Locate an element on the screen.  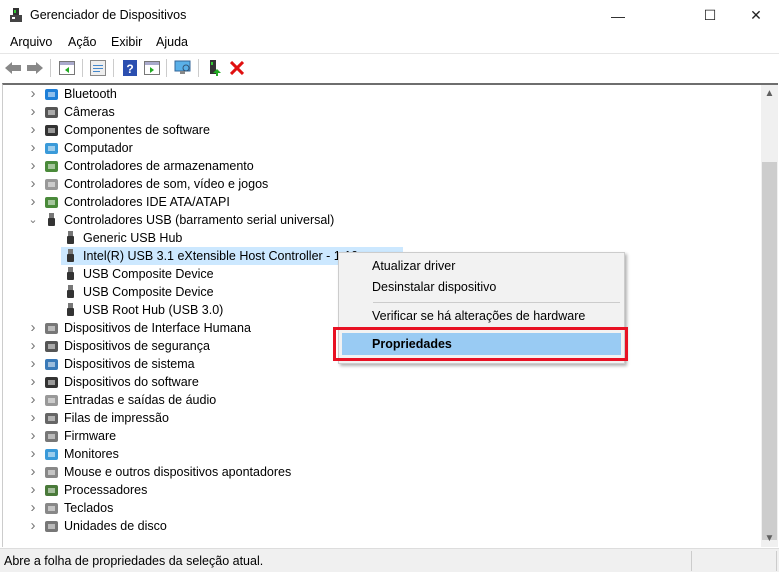
help-icon: ? is located at coordinates (130, 68).